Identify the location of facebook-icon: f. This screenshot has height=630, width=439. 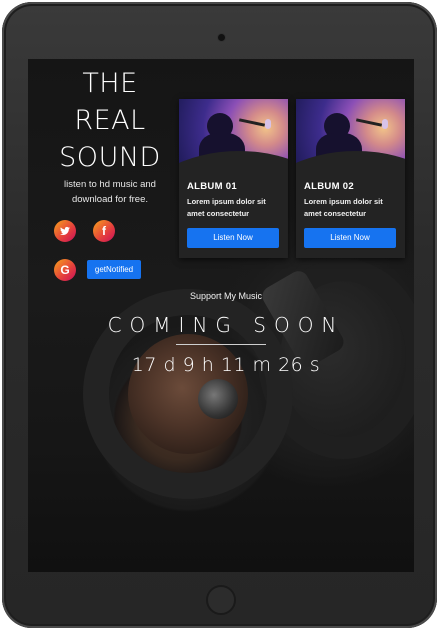
(104, 231).